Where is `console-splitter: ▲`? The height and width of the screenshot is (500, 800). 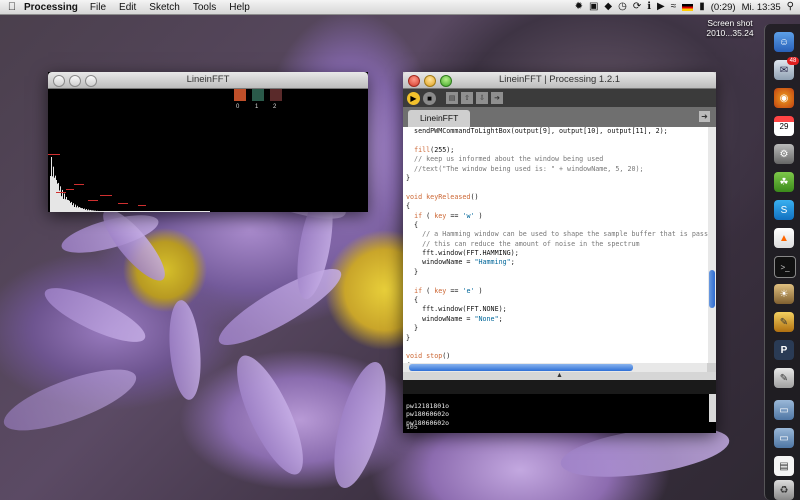 console-splitter: ▲ is located at coordinates (559, 376).